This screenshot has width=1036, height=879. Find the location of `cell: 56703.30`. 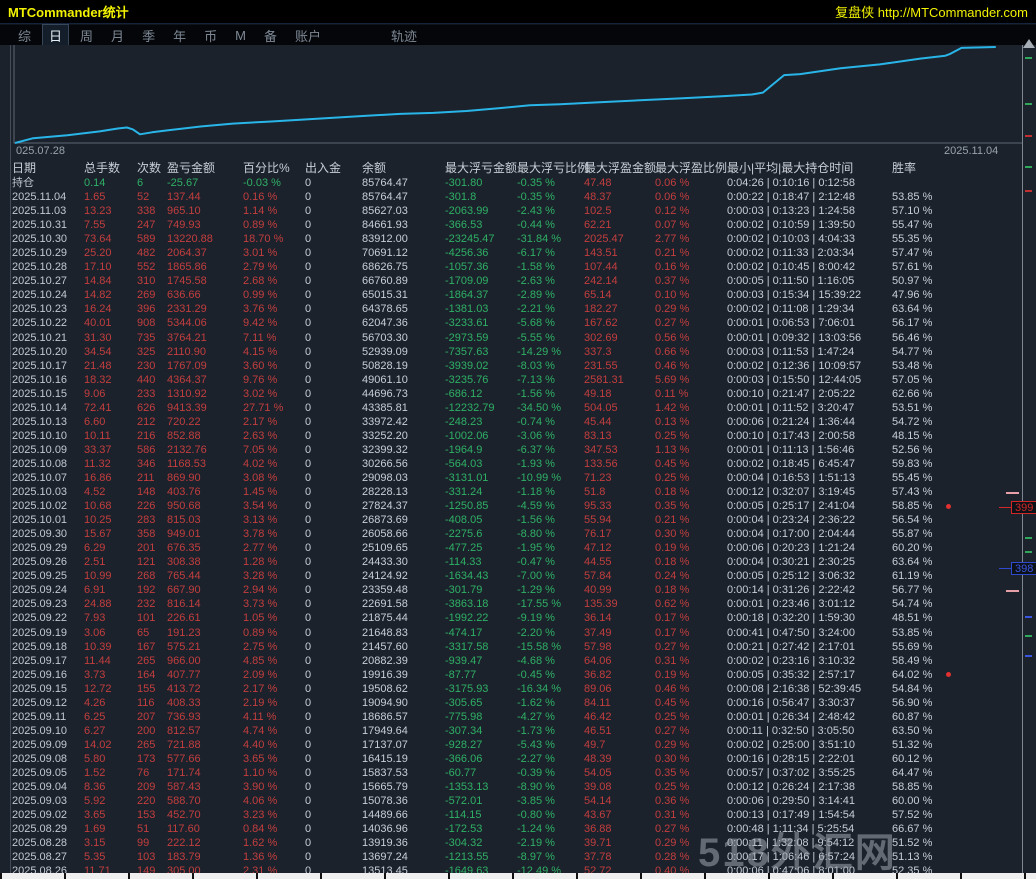

cell: 56703.30 is located at coordinates (385, 337).